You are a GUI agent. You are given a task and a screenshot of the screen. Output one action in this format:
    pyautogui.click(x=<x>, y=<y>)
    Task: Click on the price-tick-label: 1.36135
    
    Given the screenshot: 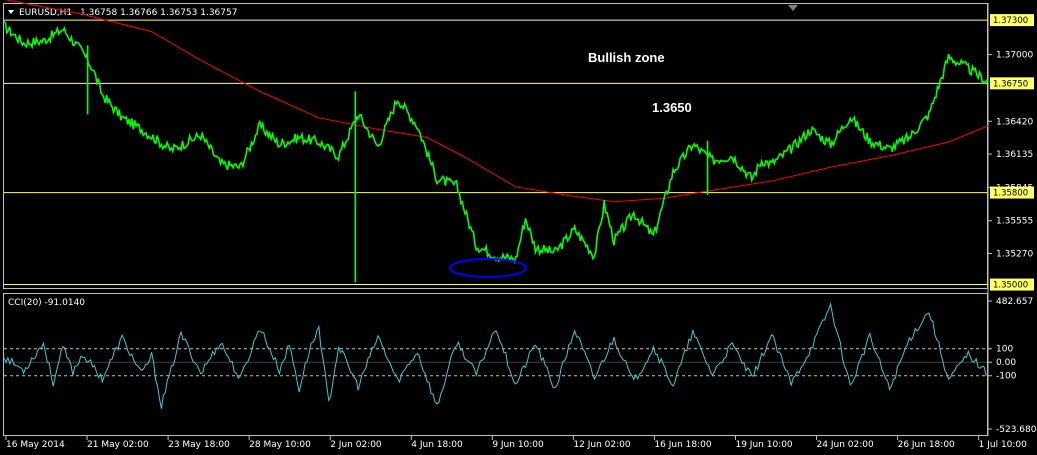 What is the action you would take?
    pyautogui.click(x=1014, y=155)
    